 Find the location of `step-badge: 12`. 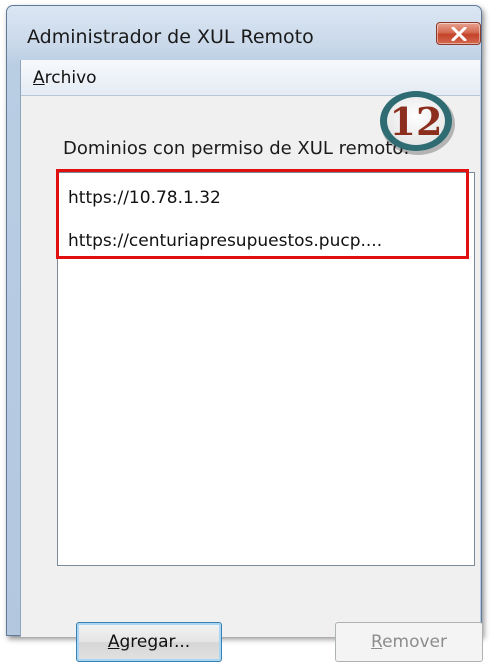

step-badge: 12 is located at coordinates (417, 121).